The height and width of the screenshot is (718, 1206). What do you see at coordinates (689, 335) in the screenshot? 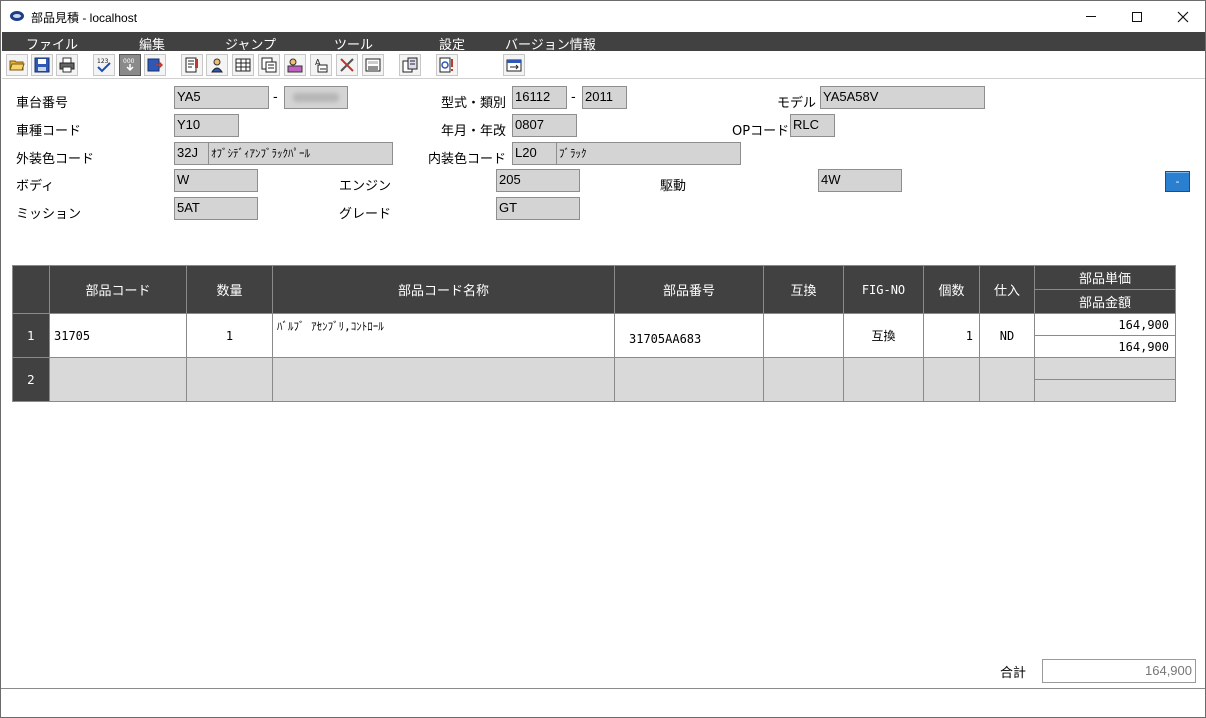
I see `part-number-cell: 31705AA683` at bounding box center [689, 335].